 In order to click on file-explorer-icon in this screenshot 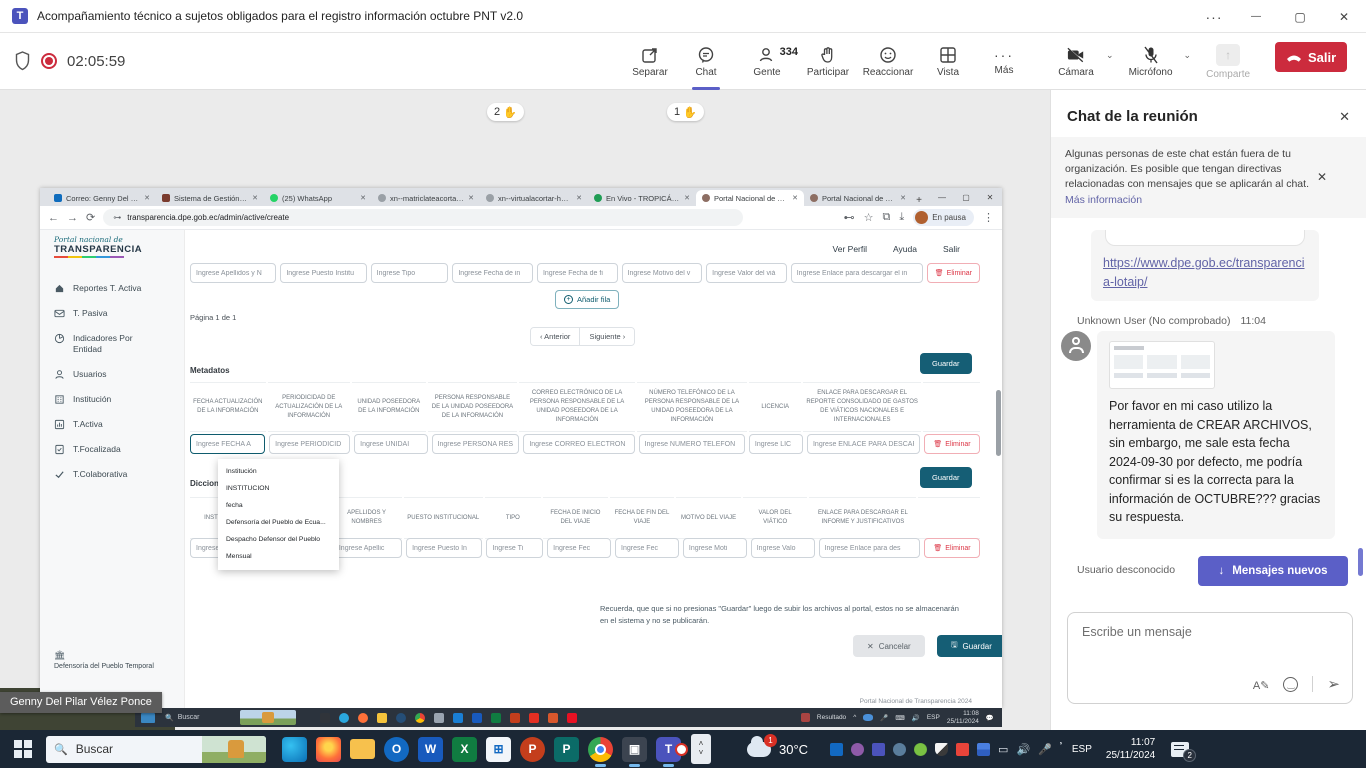, I will do `click(381, 717)`.